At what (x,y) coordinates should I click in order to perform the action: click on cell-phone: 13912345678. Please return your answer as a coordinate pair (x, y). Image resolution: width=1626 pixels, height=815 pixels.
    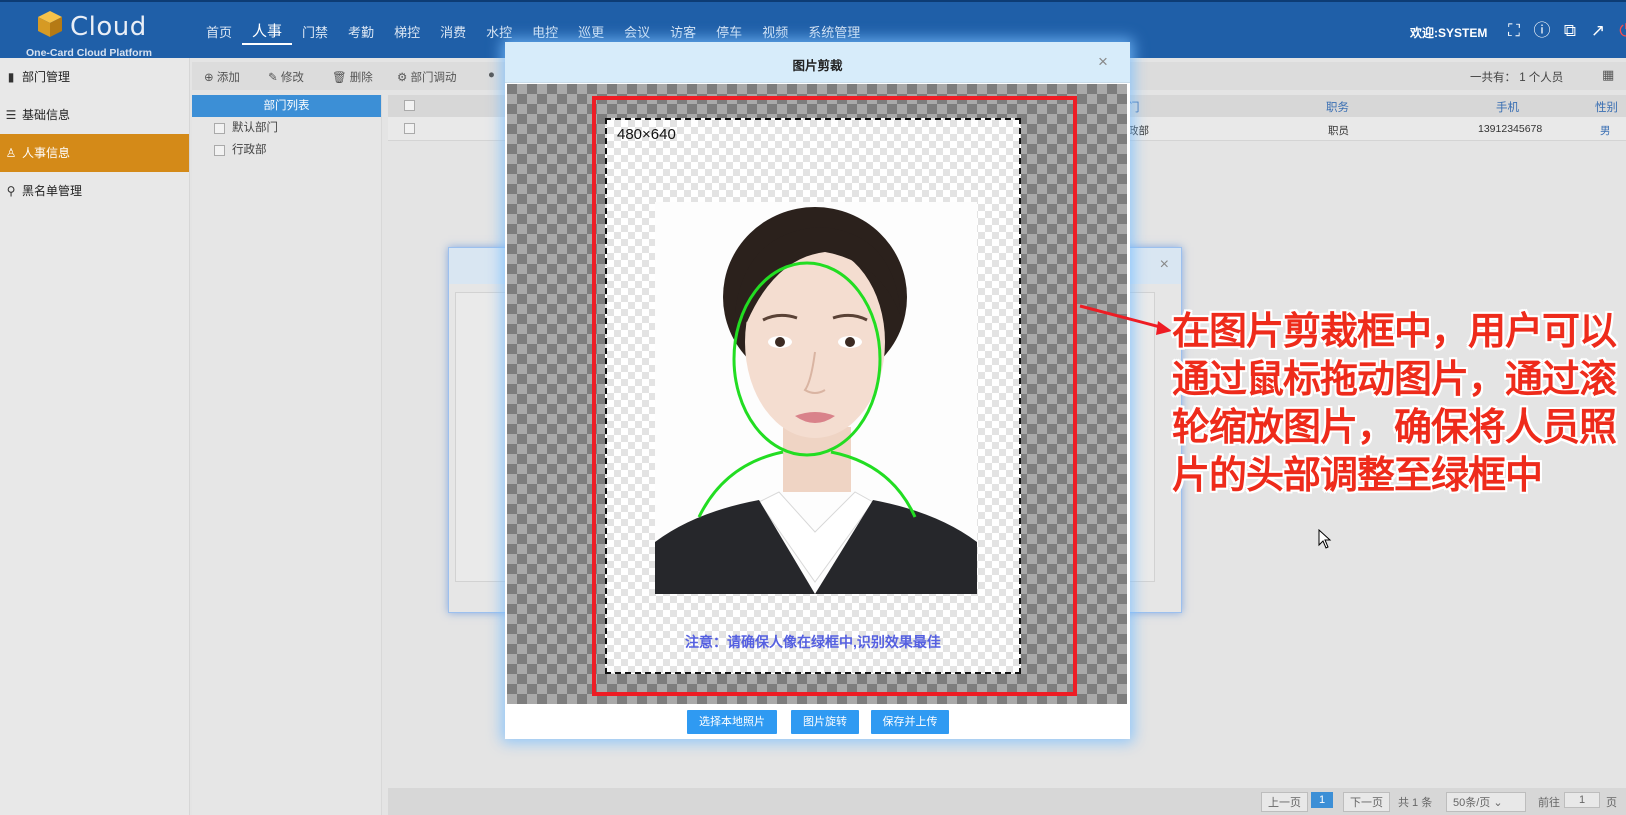
    Looking at the image, I should click on (1510, 129).